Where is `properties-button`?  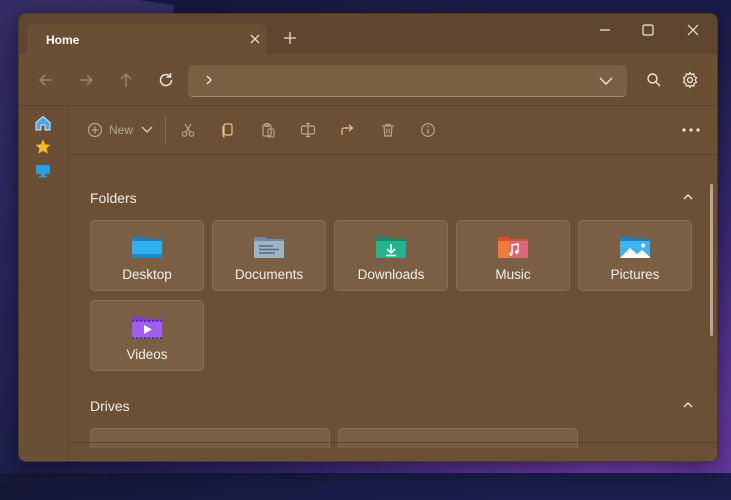
properties-button is located at coordinates (428, 130).